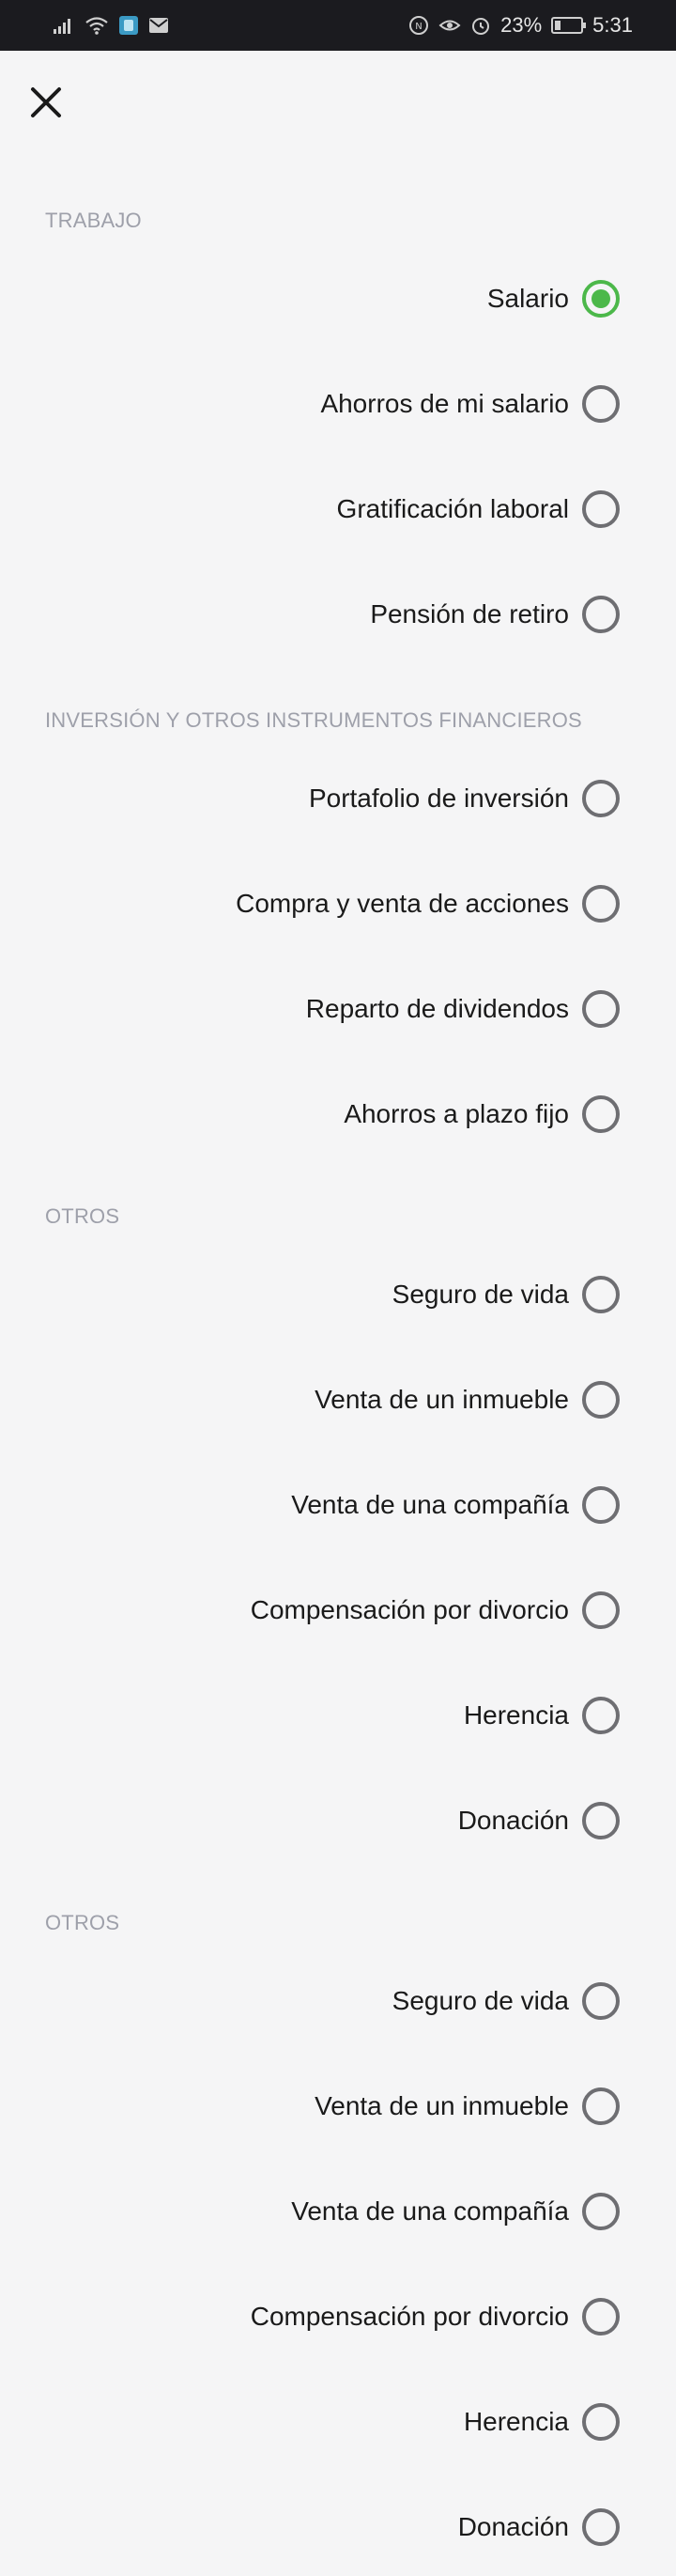  What do you see at coordinates (453, 508) in the screenshot?
I see `income-option-label: Gratificación laboral` at bounding box center [453, 508].